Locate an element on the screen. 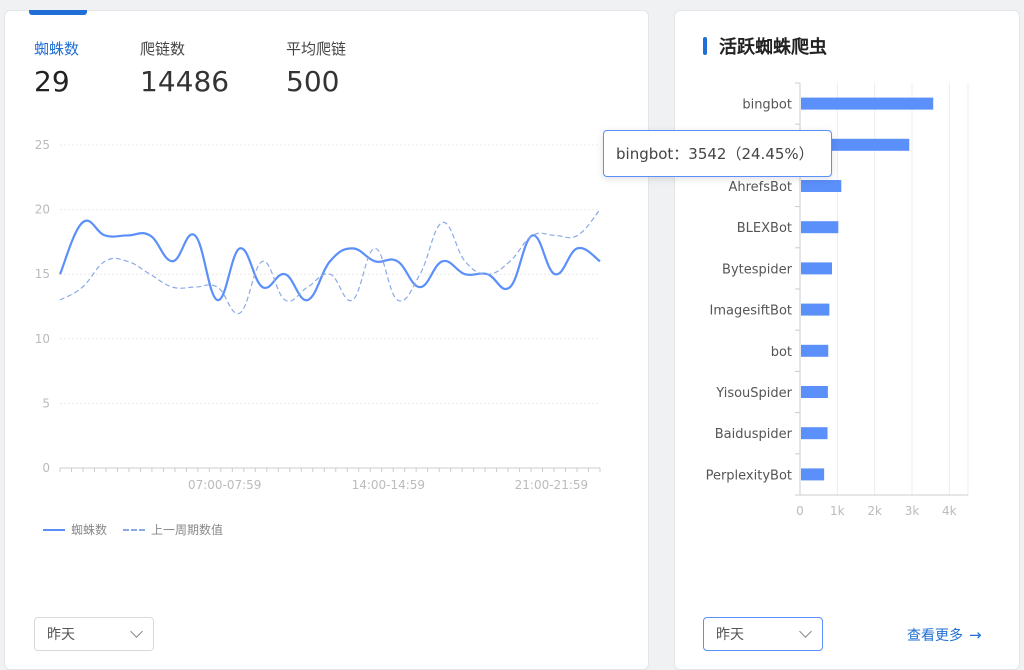 This screenshot has height=670, width=1024. category-label: bot is located at coordinates (781, 352).